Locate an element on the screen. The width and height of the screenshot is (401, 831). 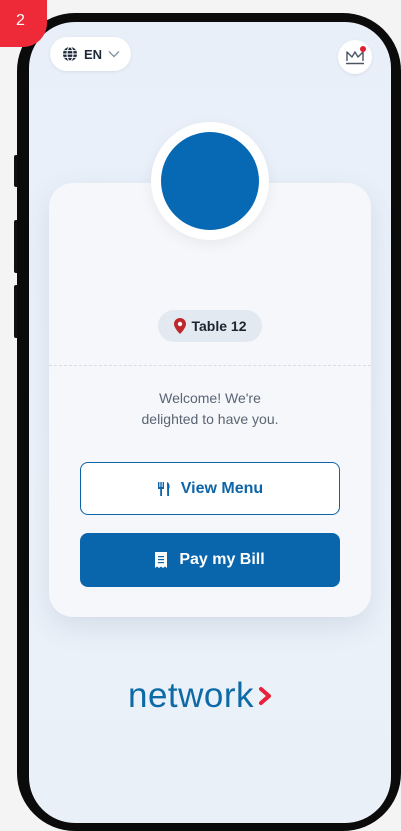
pay-bill-button: Pay my Bill is located at coordinates (210, 560).